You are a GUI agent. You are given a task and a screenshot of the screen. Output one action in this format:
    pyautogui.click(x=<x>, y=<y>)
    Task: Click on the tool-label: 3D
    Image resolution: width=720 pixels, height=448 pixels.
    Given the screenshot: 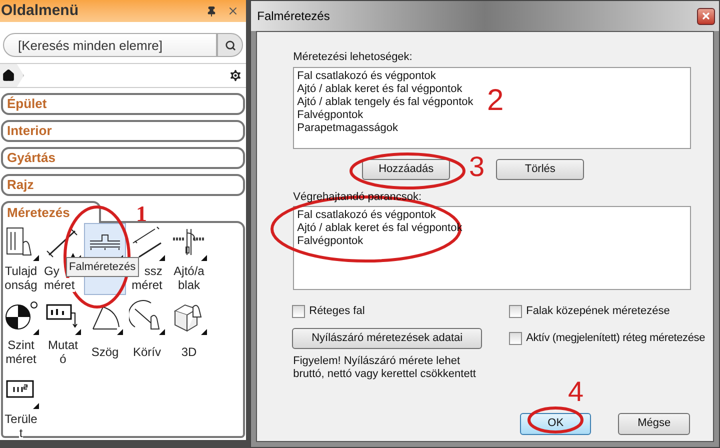 What is the action you would take?
    pyautogui.click(x=189, y=352)
    